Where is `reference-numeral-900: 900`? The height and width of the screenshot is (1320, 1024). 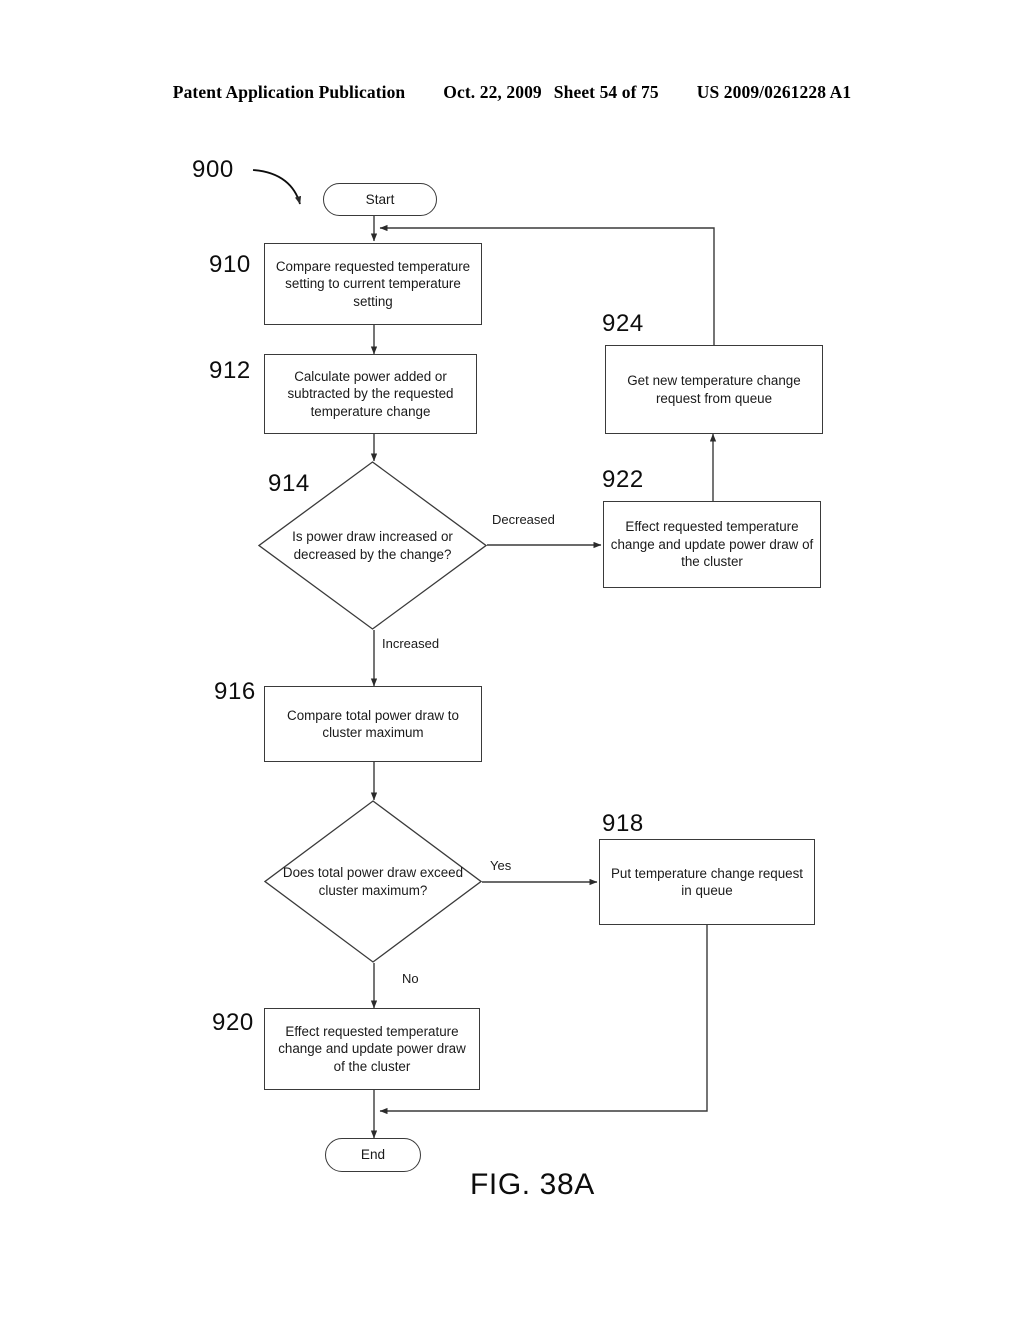 reference-numeral-900: 900 is located at coordinates (213, 169).